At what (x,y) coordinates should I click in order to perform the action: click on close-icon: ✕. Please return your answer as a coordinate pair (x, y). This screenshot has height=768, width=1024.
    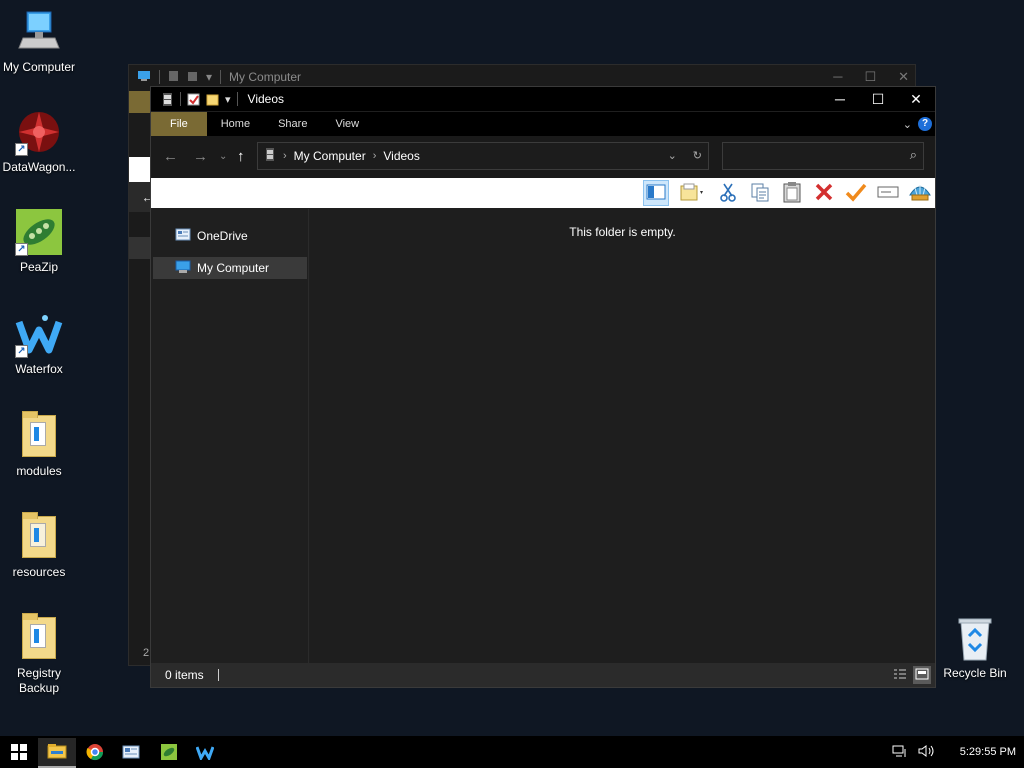
    Looking at the image, I should click on (903, 77).